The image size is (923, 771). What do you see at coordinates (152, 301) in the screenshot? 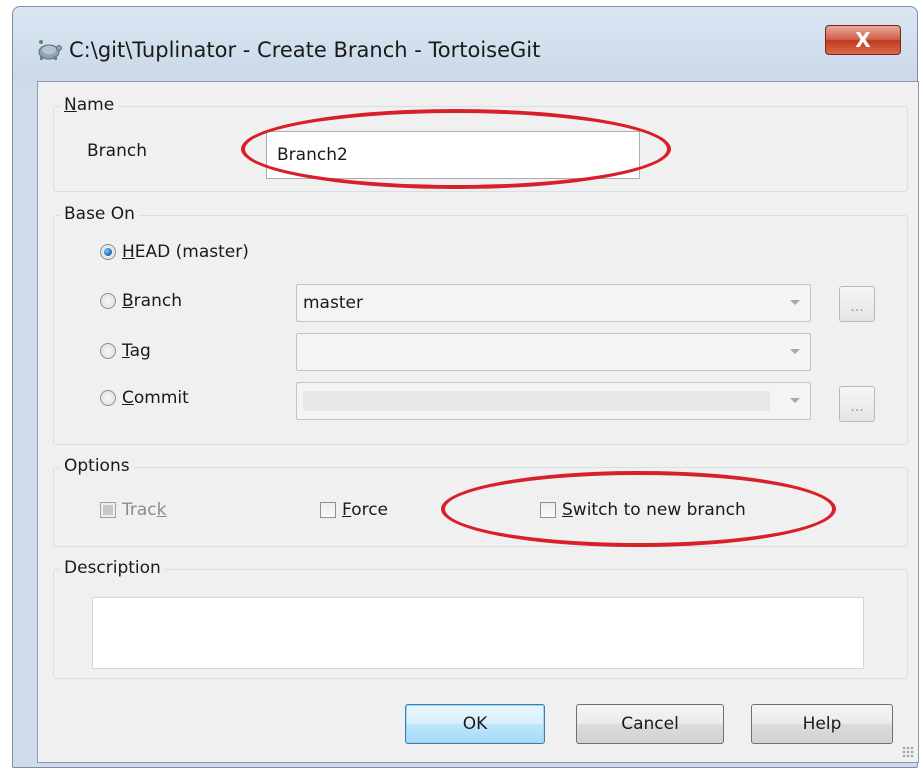
I see `radio-branch-label: Branch` at bounding box center [152, 301].